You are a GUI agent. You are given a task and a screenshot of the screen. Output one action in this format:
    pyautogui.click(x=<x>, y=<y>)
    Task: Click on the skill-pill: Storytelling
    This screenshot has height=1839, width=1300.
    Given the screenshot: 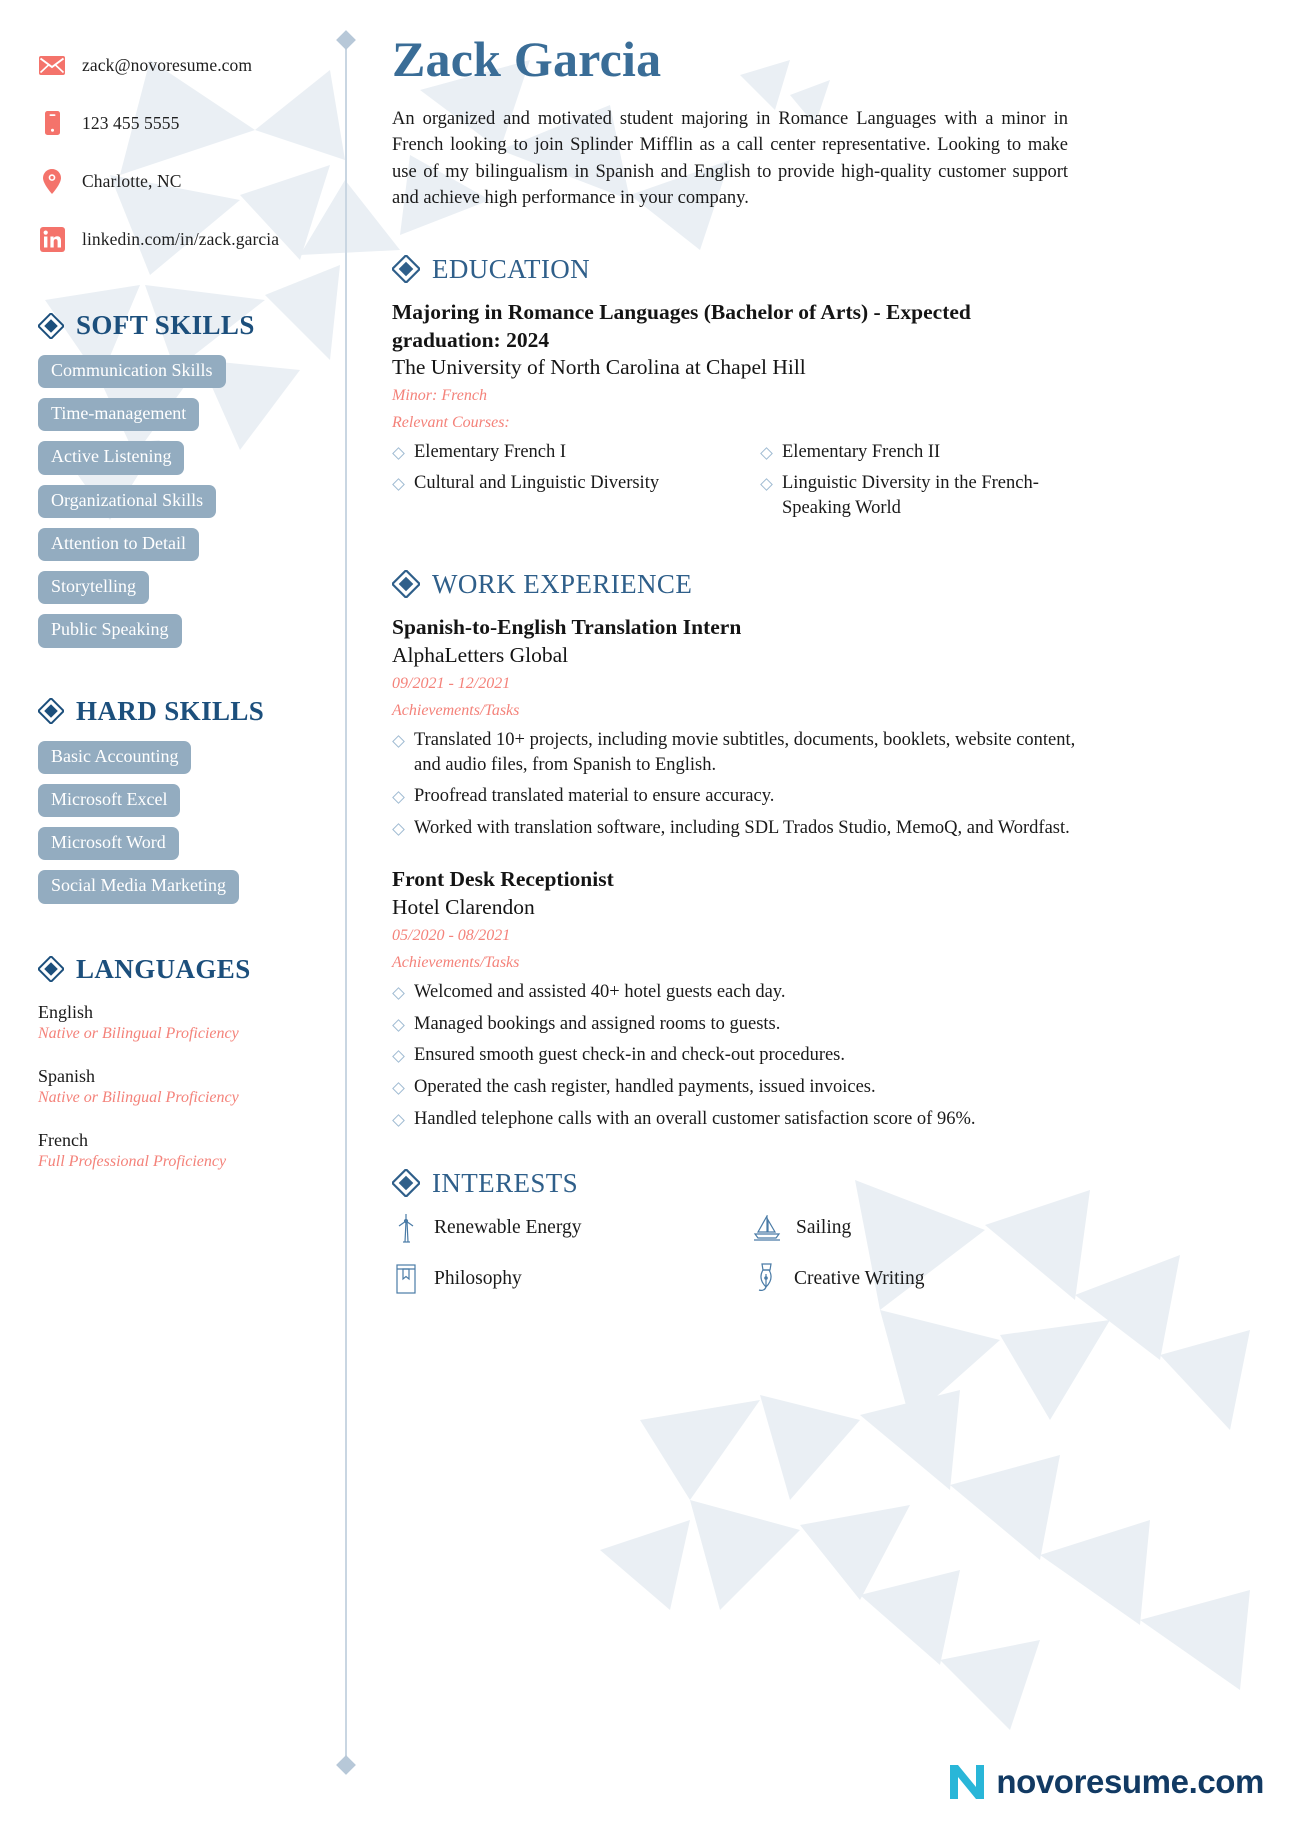 What is the action you would take?
    pyautogui.click(x=93, y=588)
    